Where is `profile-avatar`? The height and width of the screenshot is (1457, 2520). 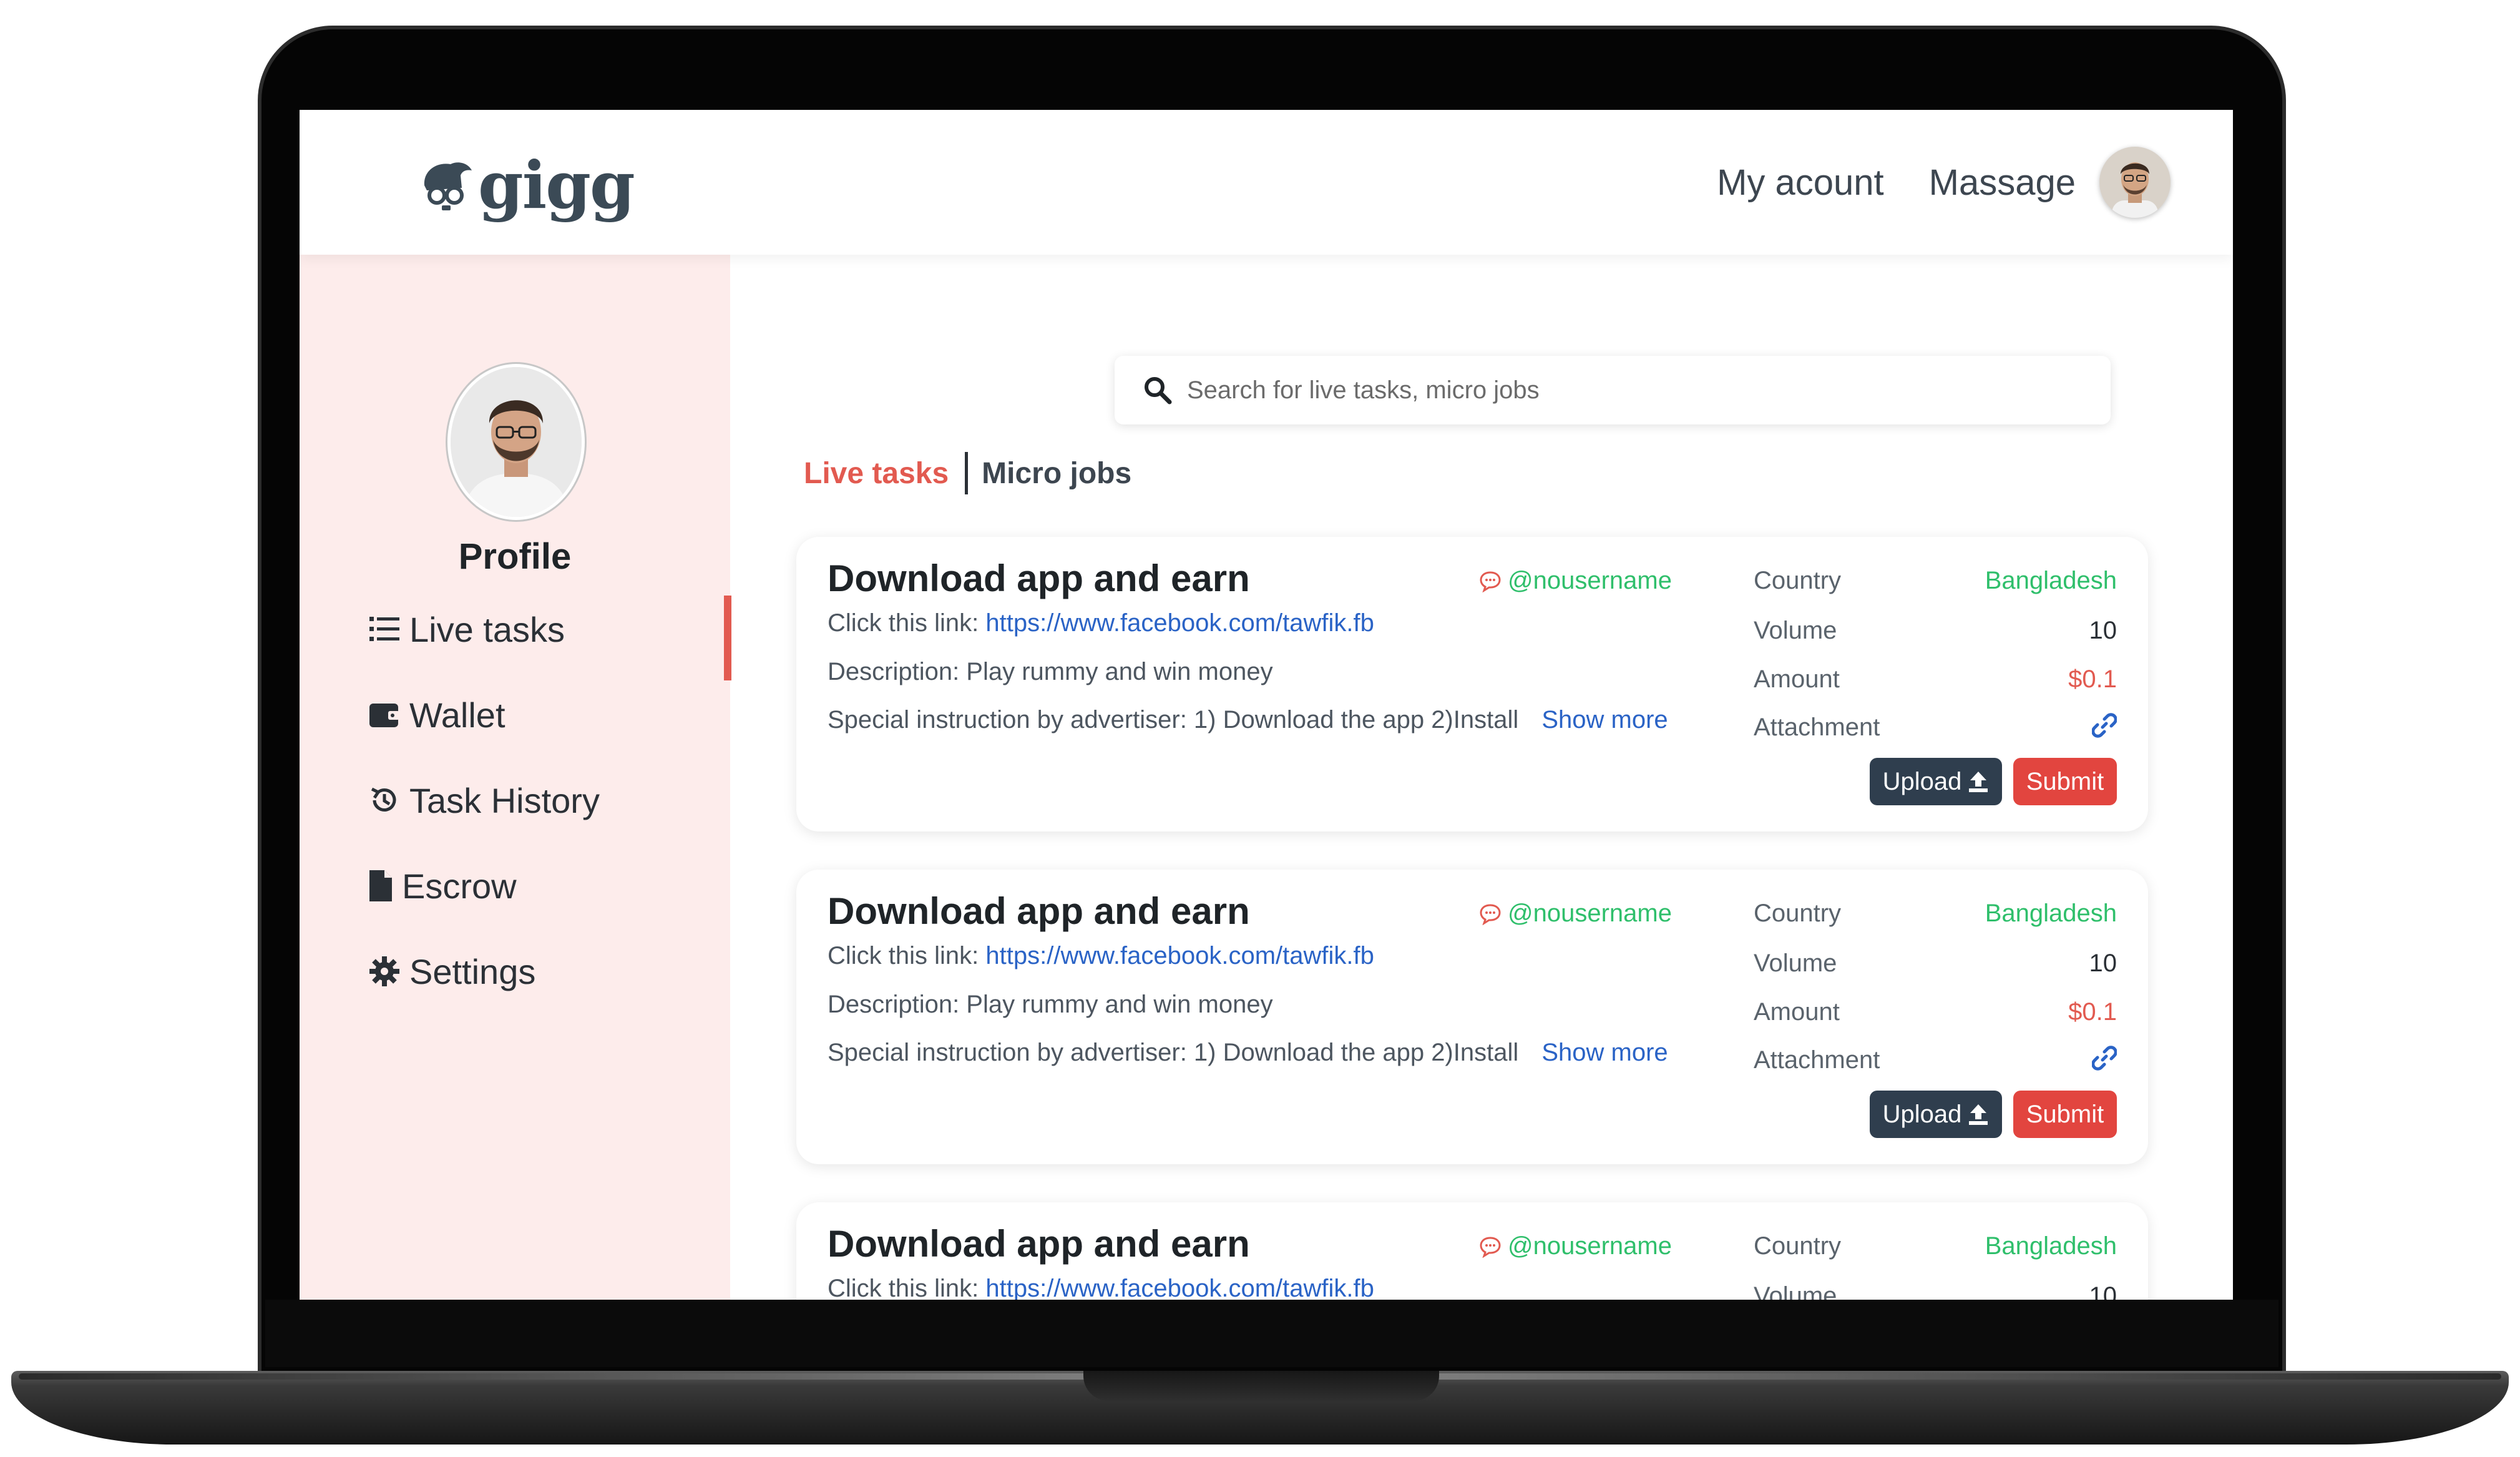 profile-avatar is located at coordinates (516, 442).